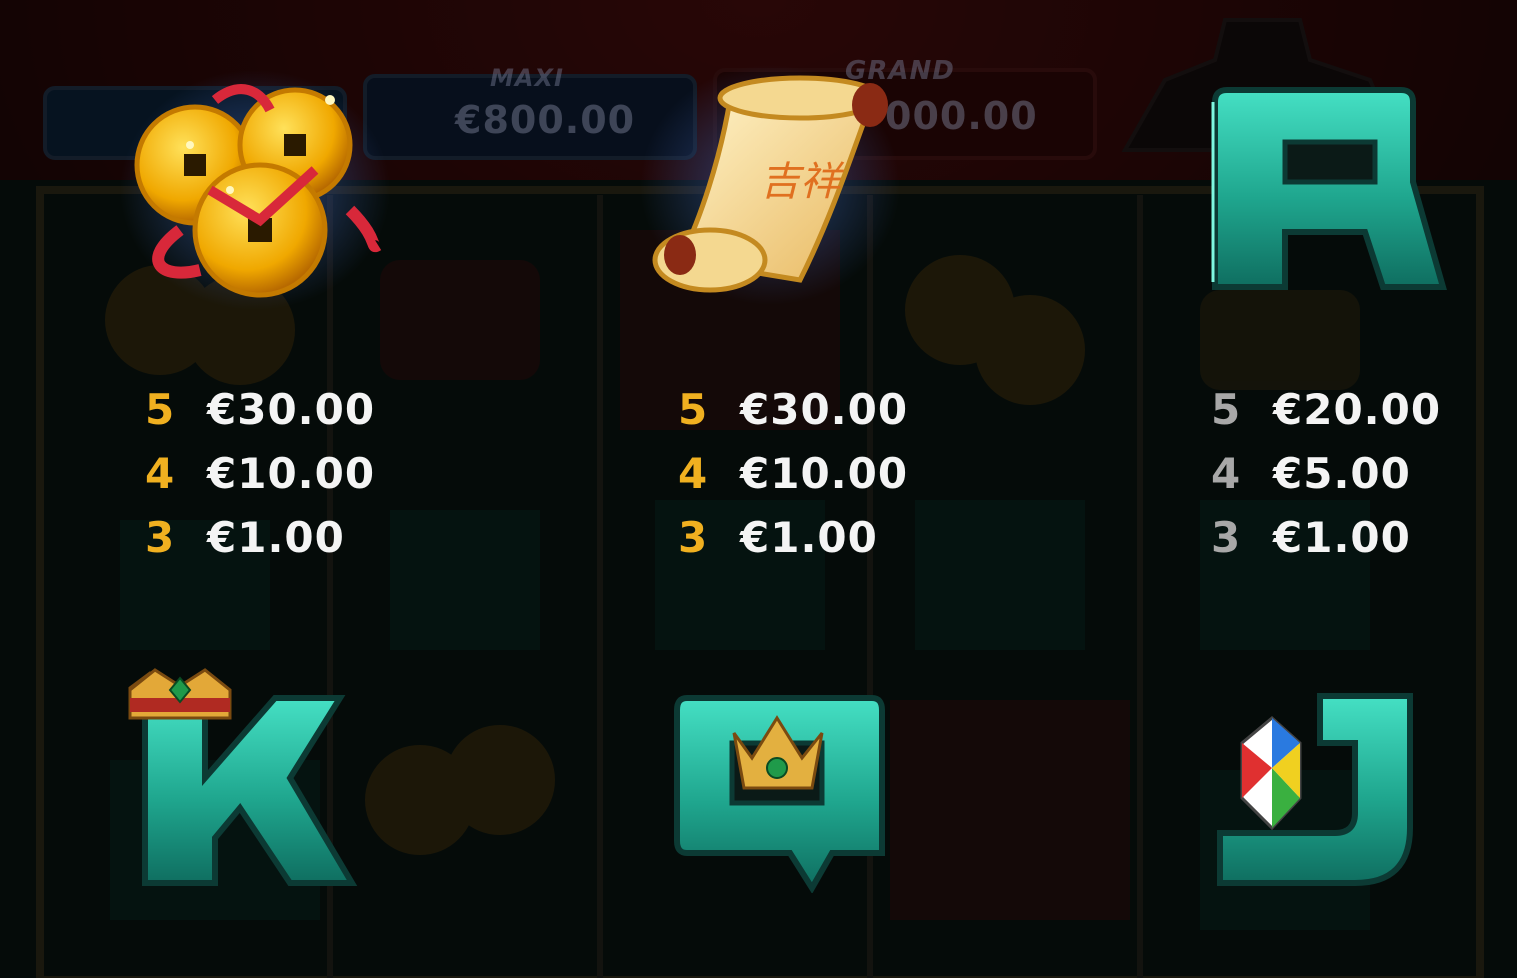  Describe the element at coordinates (1357, 409) in the screenshot. I see `pay-amount: €20.00` at that location.